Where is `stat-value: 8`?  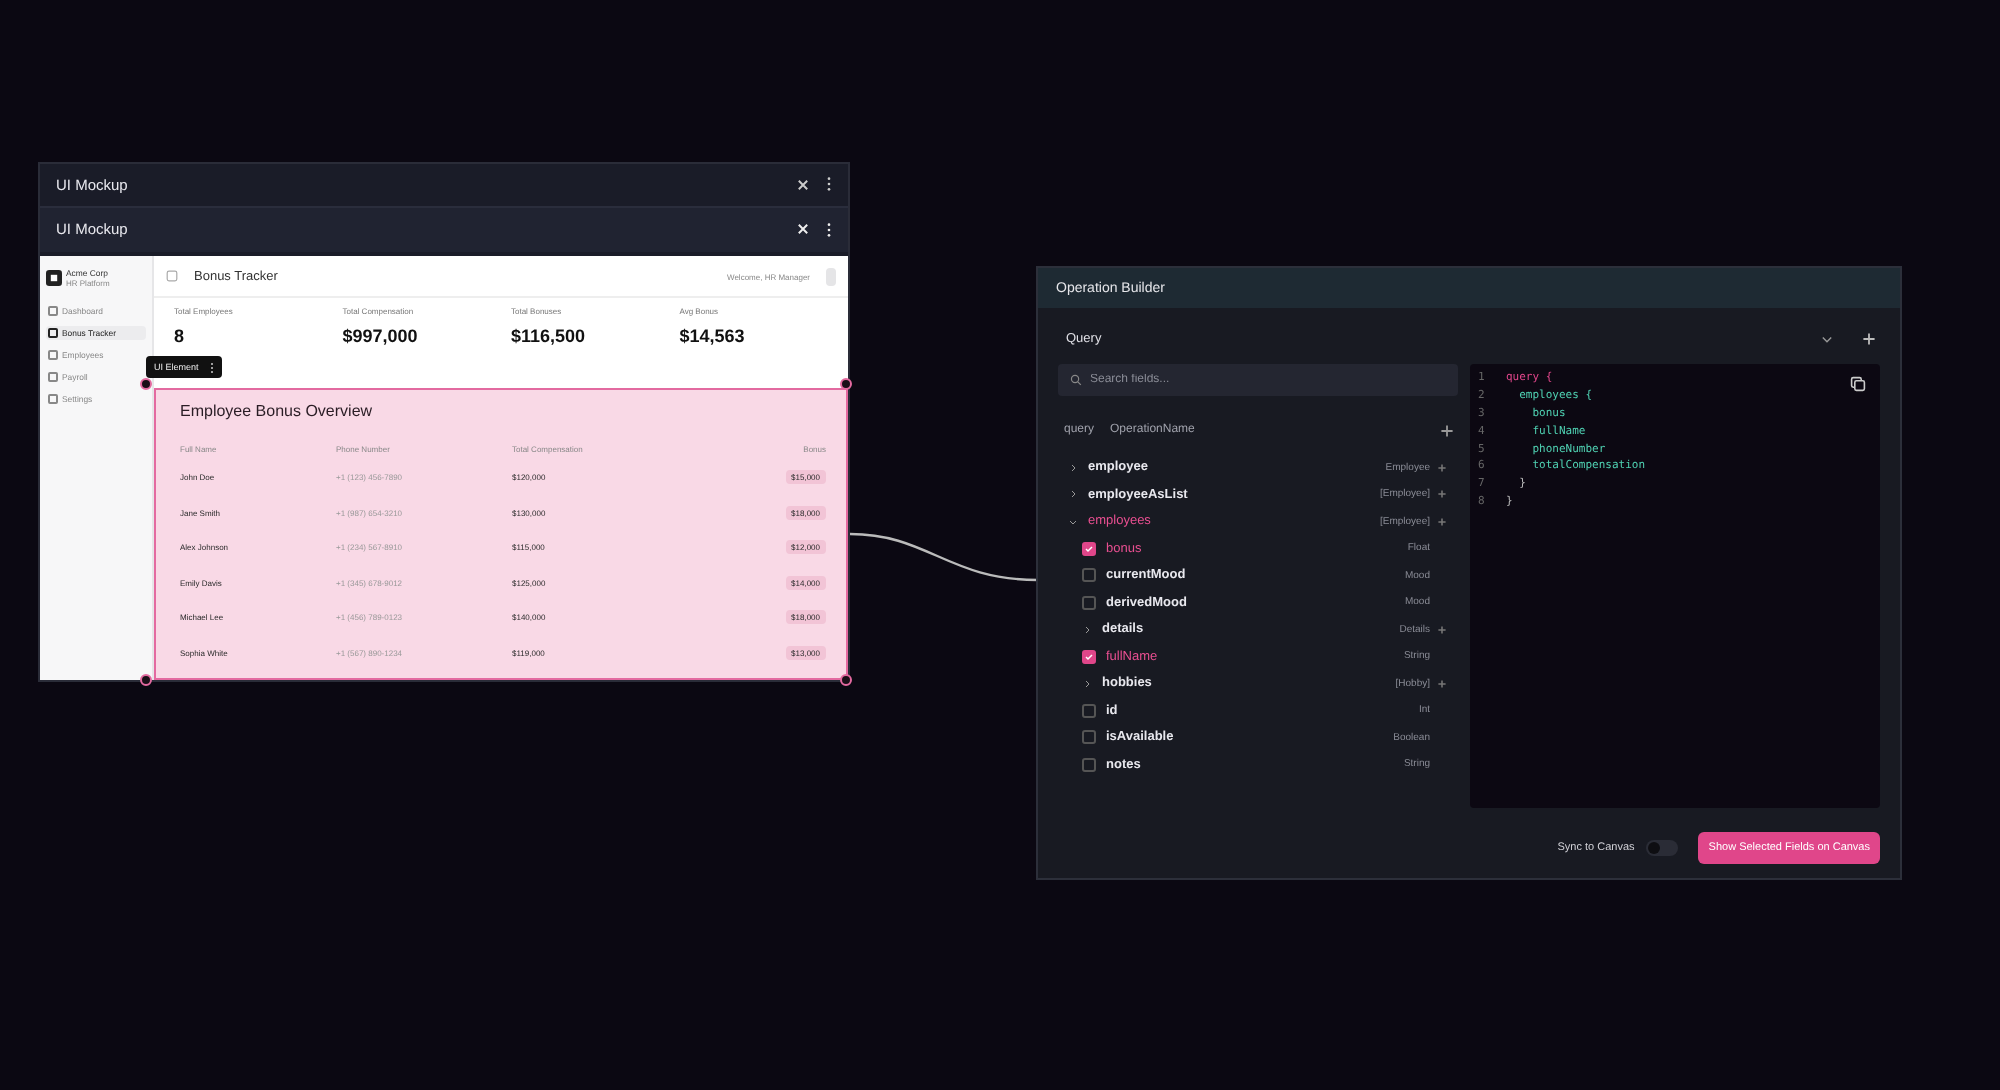 stat-value: 8 is located at coordinates (180, 336).